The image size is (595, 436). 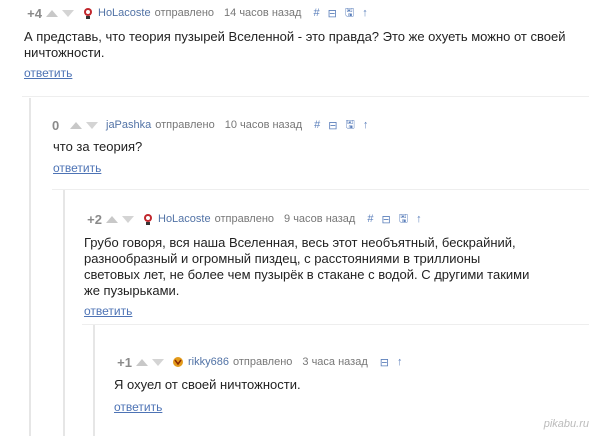 I want to click on comment-rating: +2, so click(x=94, y=219).